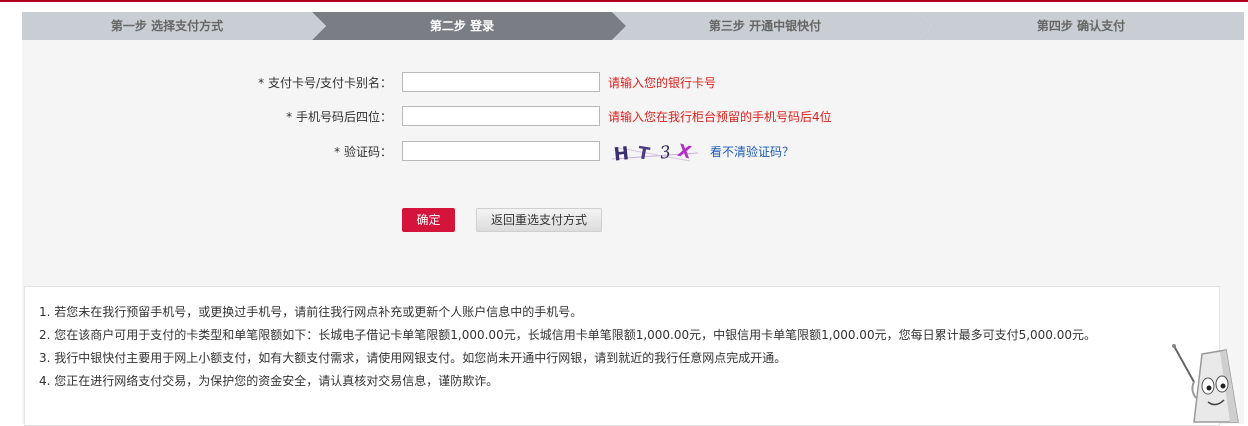 This screenshot has height=426, width=1248. I want to click on step-1: 第一步 选择支付方式, so click(174, 26).